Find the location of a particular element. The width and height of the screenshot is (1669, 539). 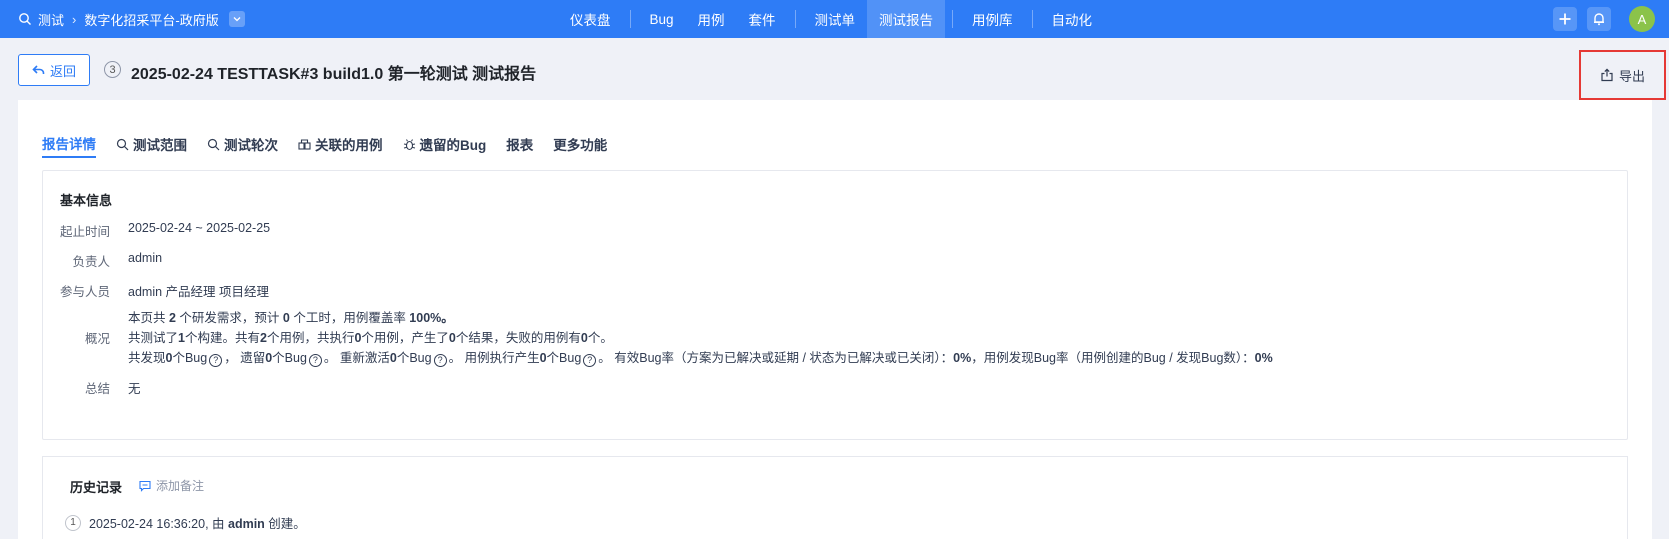

nav-testreport: 测试报告 is located at coordinates (906, 19).